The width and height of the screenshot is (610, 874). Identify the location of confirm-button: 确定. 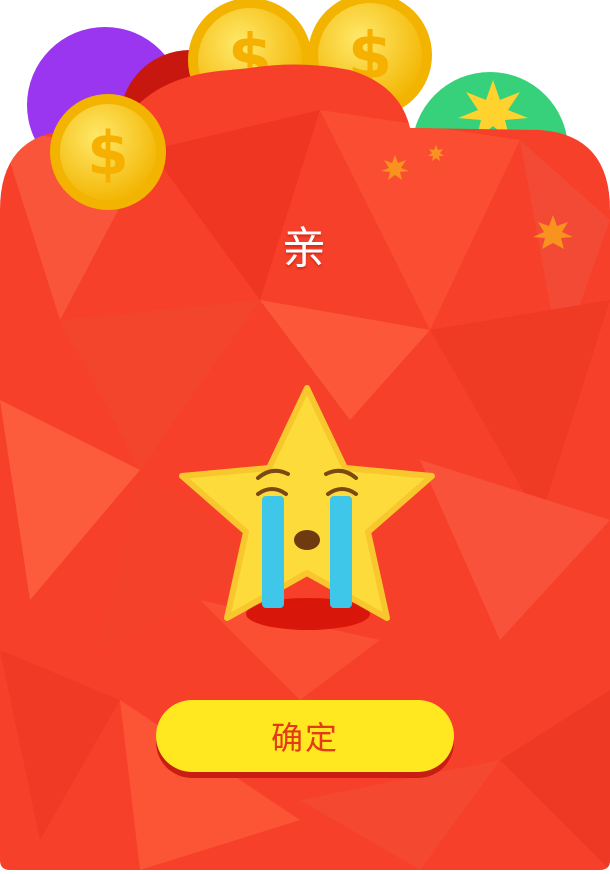
(305, 736).